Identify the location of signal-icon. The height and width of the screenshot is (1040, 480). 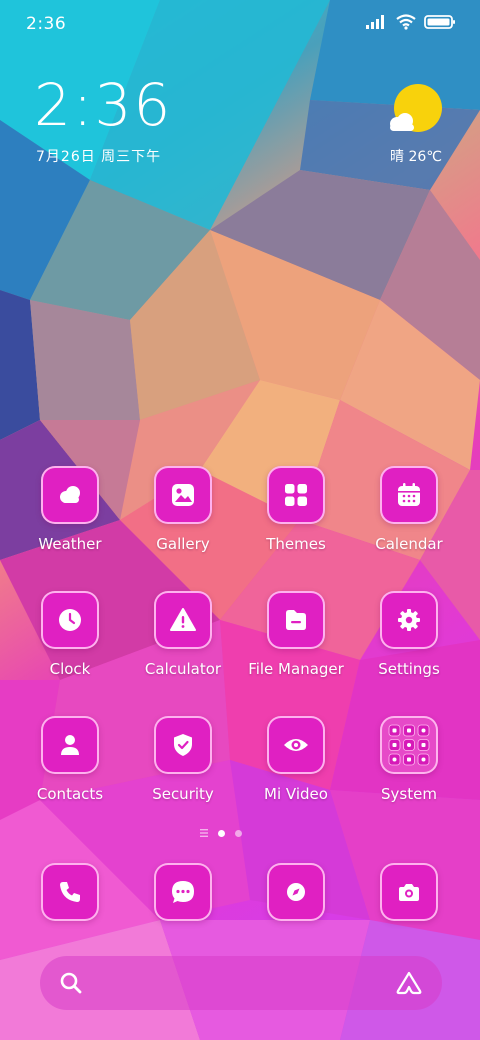
(375, 22).